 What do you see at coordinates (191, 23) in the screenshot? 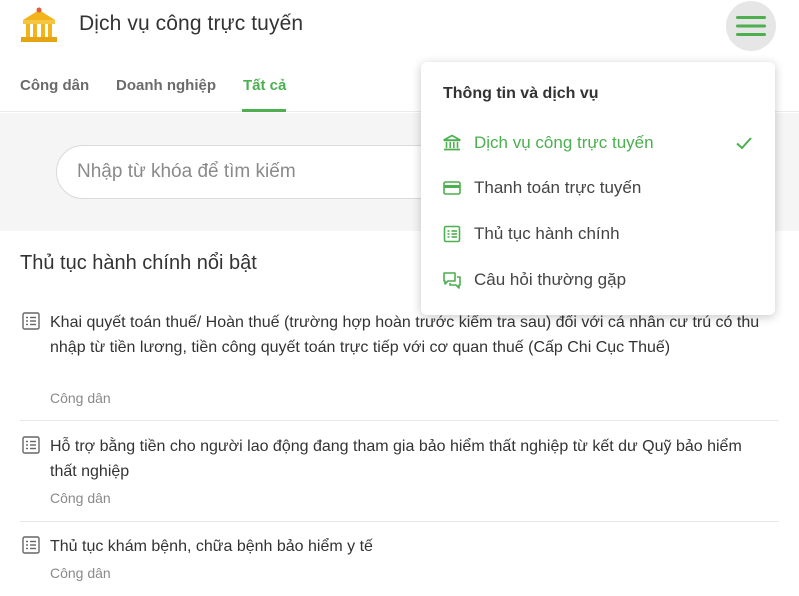
I see `app-title: Dịch vụ công trực tuyến` at bounding box center [191, 23].